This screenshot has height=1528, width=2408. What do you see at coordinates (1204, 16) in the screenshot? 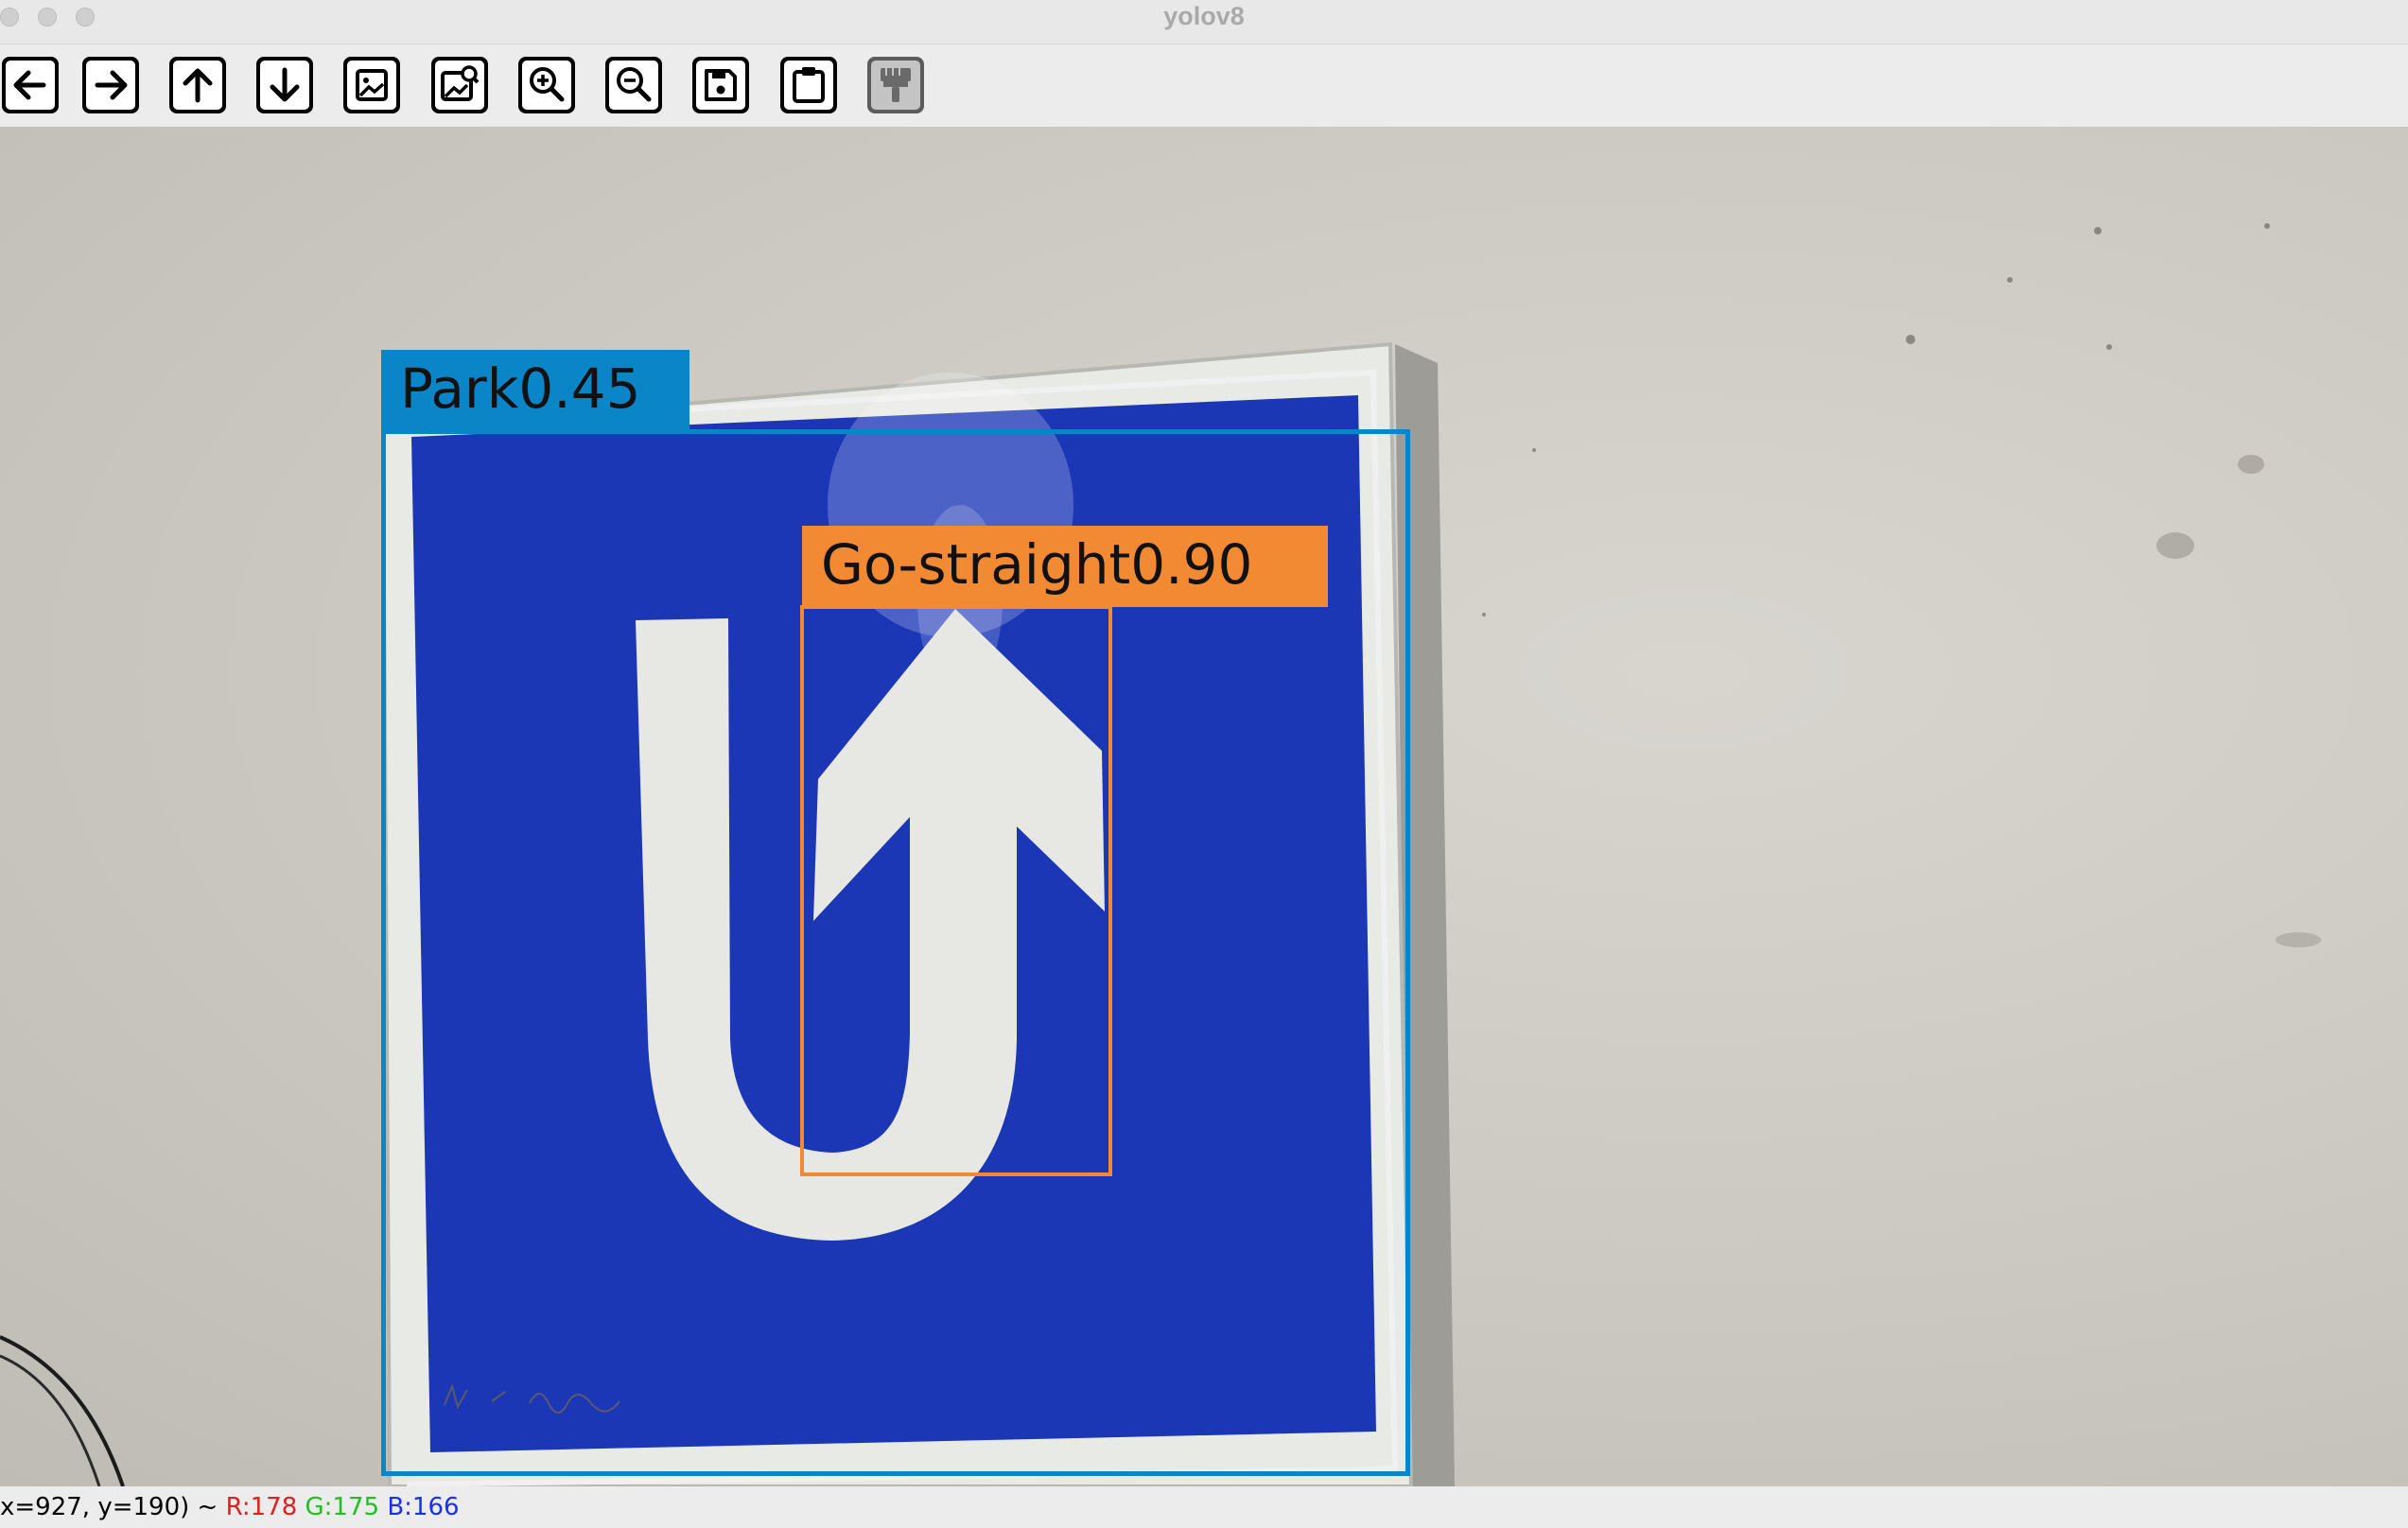
I see `window-title: yolov8` at bounding box center [1204, 16].